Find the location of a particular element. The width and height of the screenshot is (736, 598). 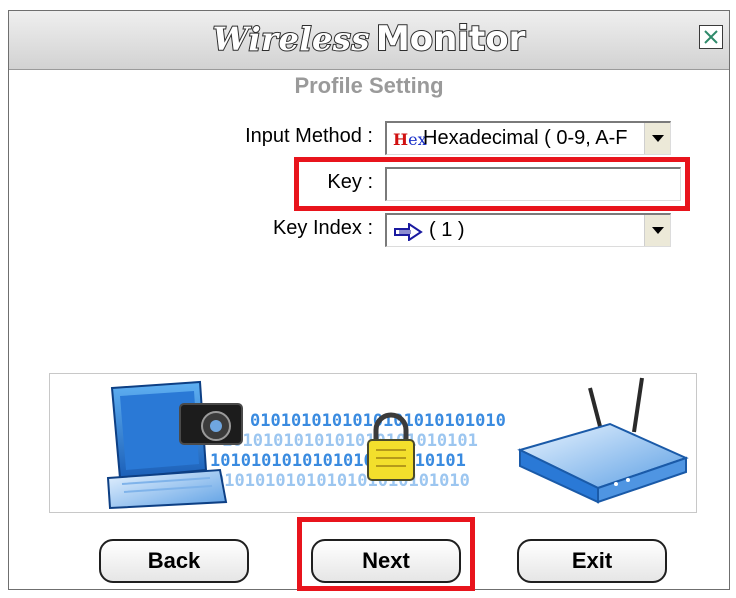

key-index-dropdown: ( 1 ) is located at coordinates (528, 230).